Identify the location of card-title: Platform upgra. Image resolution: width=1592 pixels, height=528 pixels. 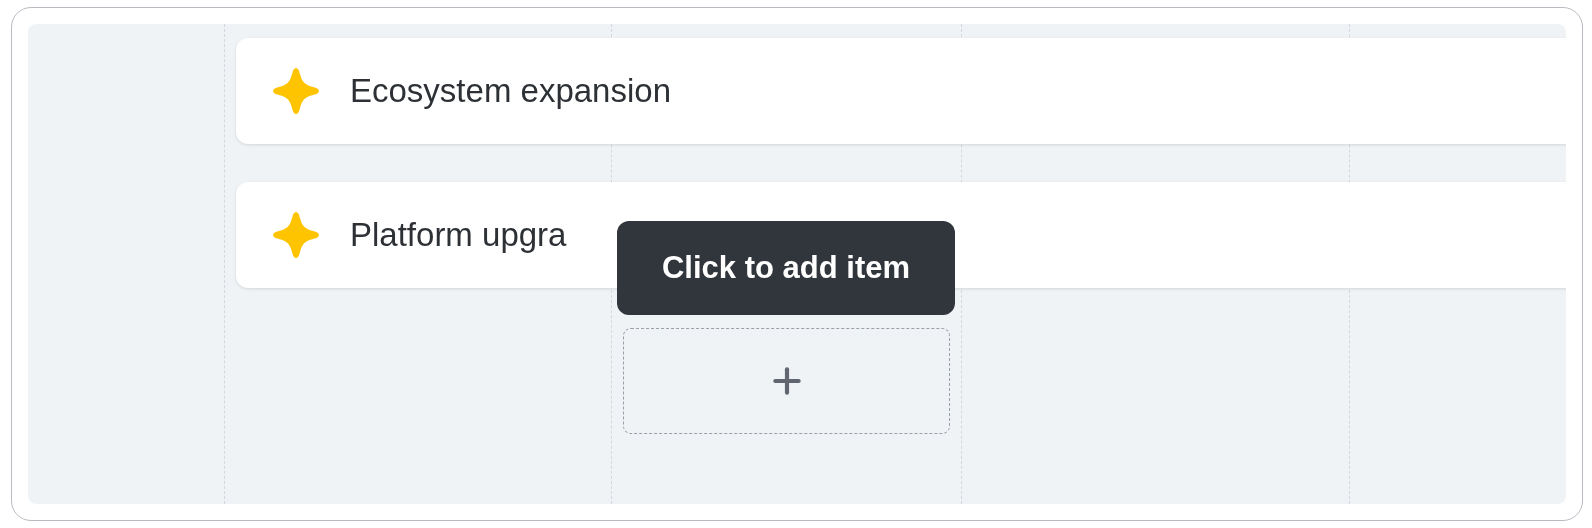
(458, 235).